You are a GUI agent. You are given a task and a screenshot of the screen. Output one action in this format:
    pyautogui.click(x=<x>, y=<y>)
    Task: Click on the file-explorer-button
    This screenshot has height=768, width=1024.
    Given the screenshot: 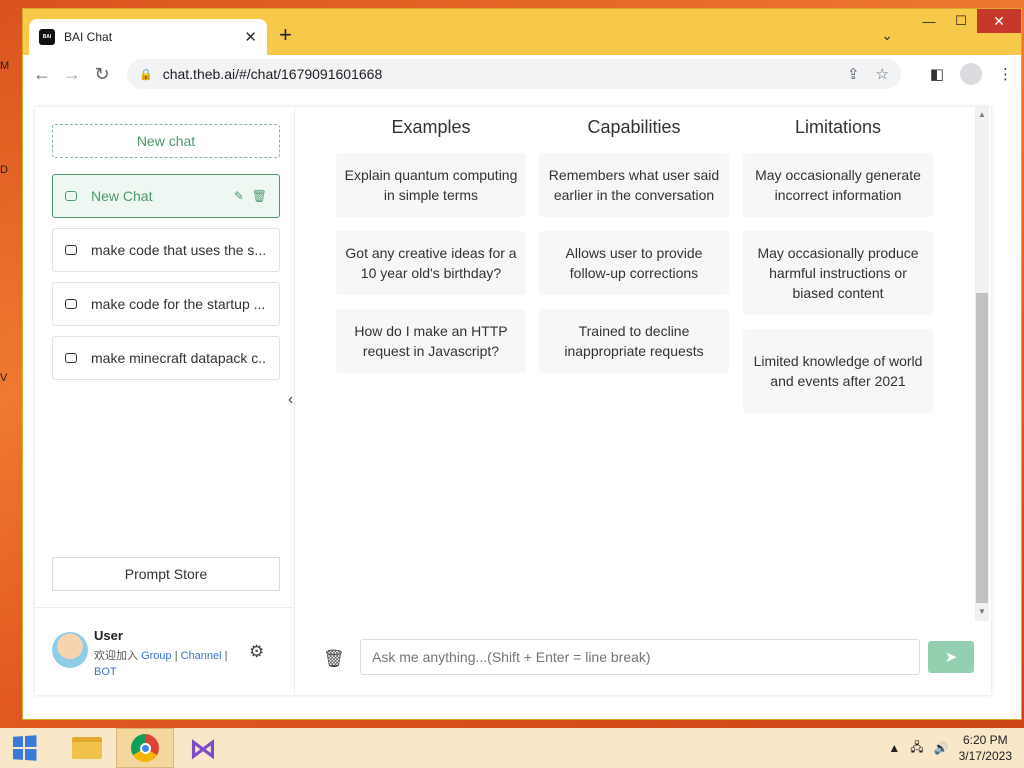 What is the action you would take?
    pyautogui.click(x=87, y=748)
    